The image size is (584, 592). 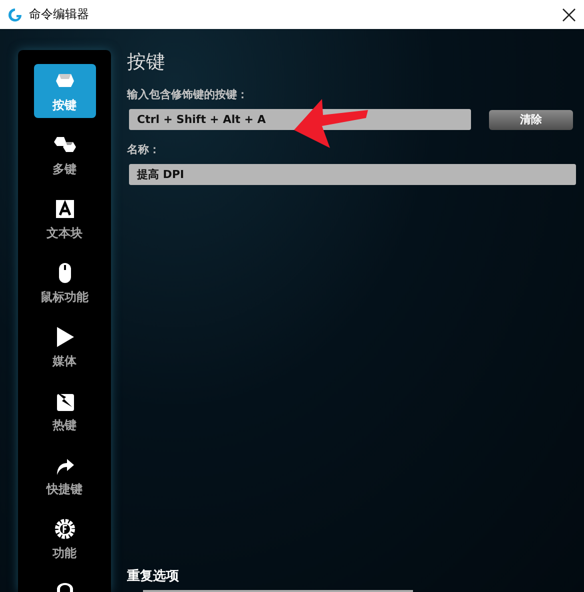 I want to click on section-heading: 按键, so click(x=146, y=62).